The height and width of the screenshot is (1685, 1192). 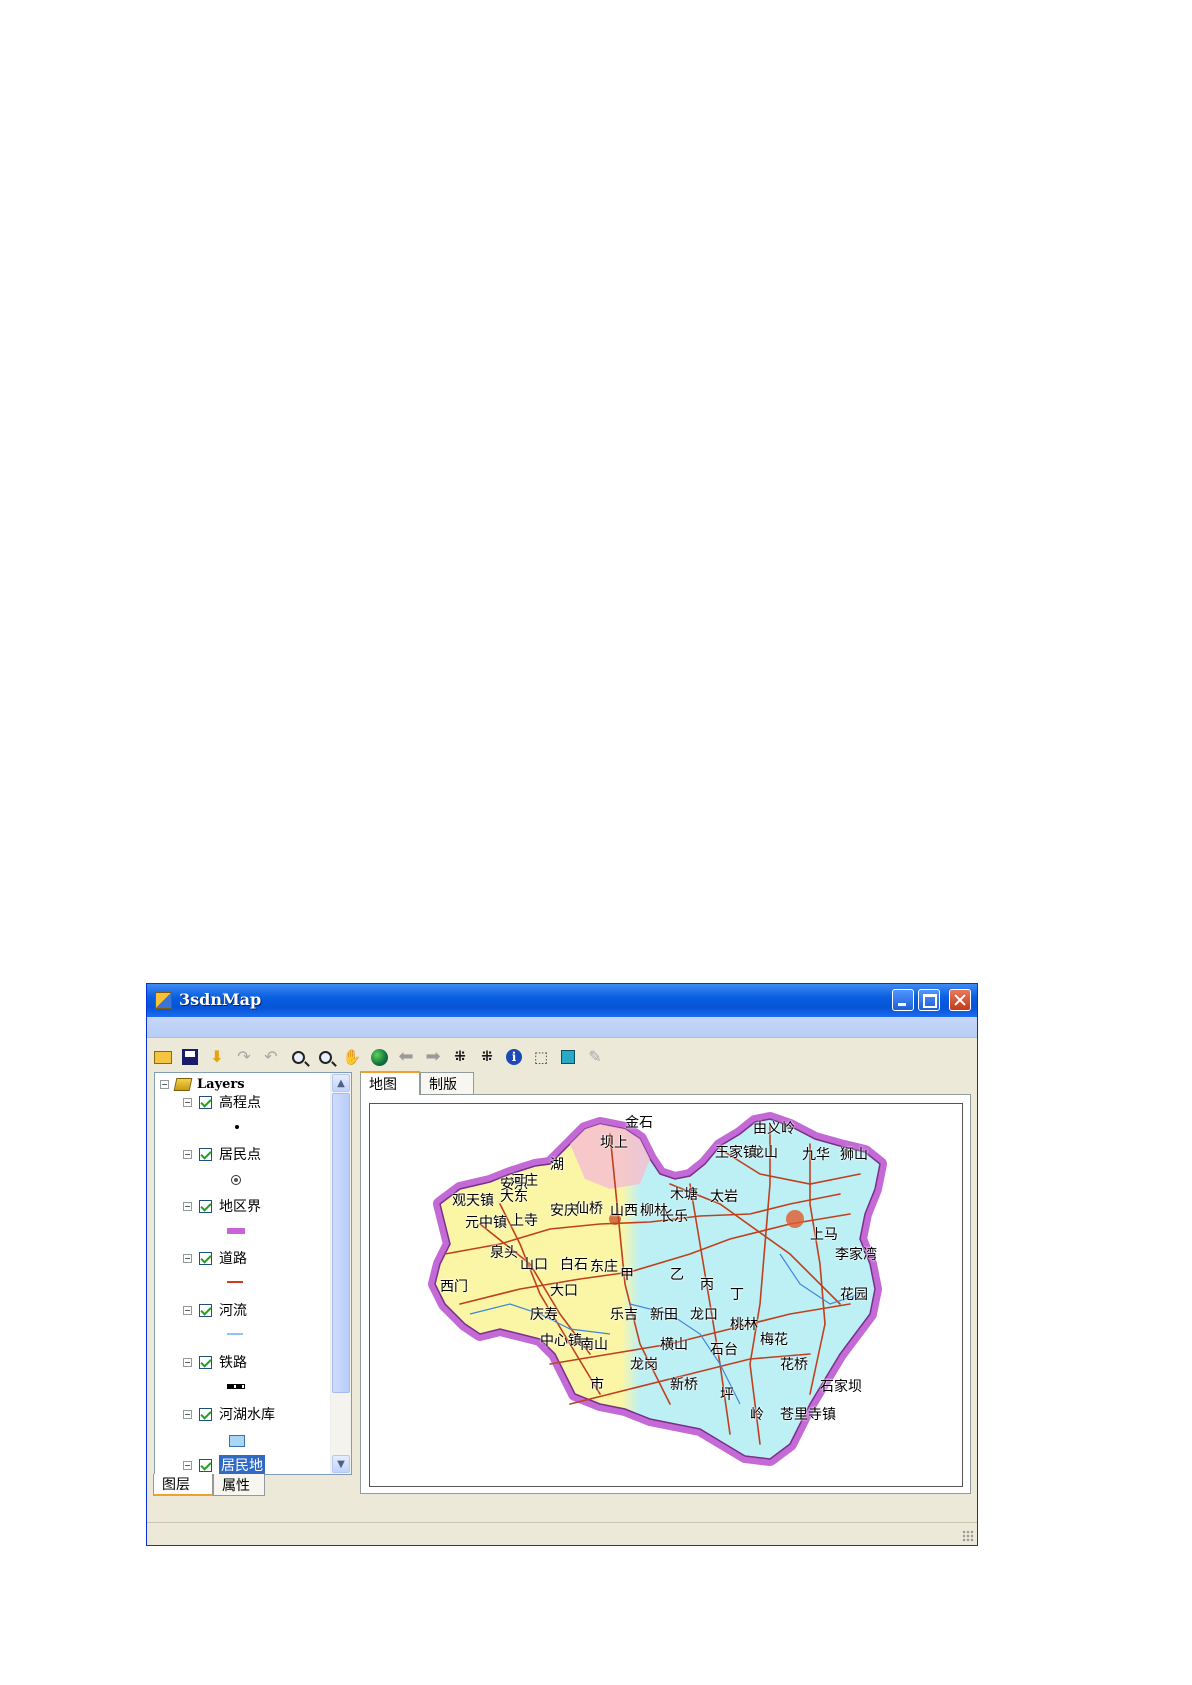 What do you see at coordinates (562, 1000) in the screenshot?
I see `title-bar: 3sdnMap` at bounding box center [562, 1000].